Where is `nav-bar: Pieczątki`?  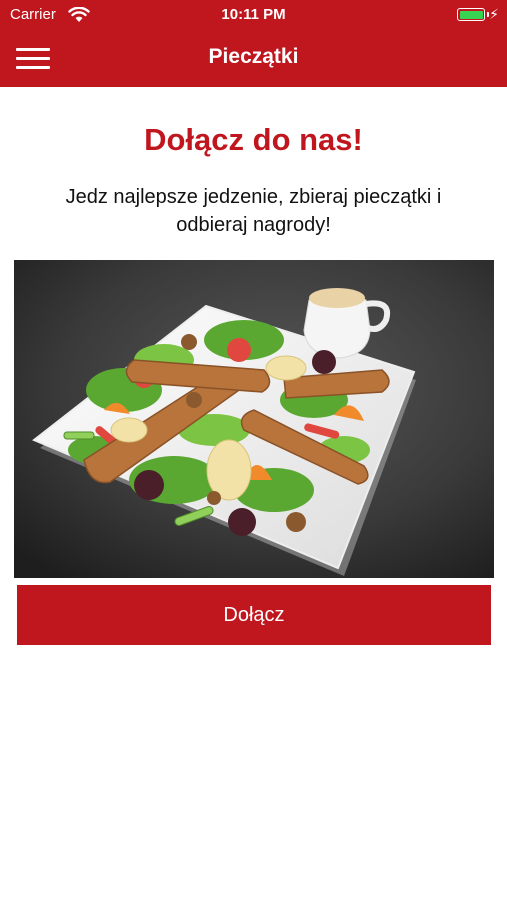
nav-bar: Pieczątki is located at coordinates (253, 58).